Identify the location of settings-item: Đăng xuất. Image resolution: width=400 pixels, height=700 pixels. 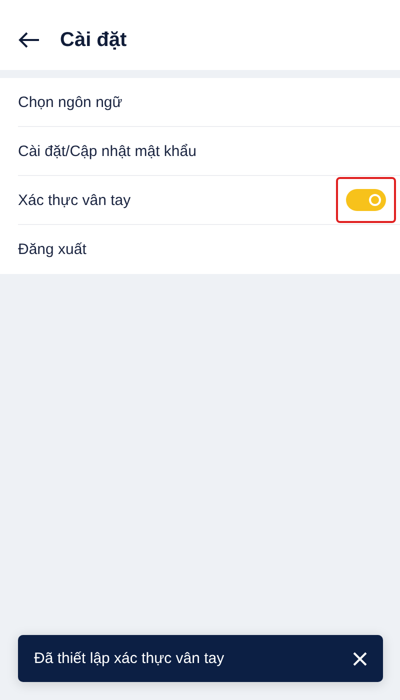
(52, 249).